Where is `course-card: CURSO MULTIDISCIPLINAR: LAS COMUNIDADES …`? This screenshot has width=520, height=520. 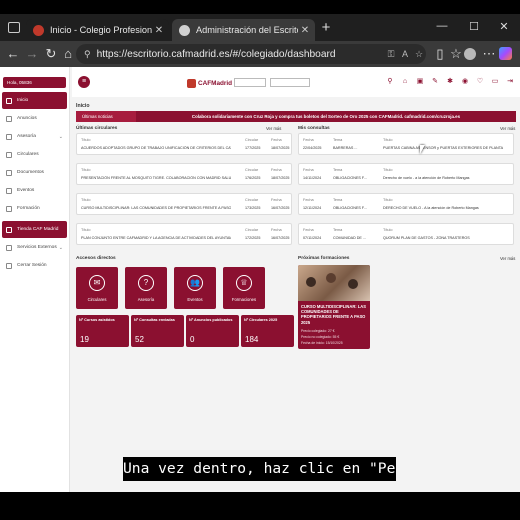
course-card: CURSO MULTIDISCIPLINAR: LAS COMUNIDADES … is located at coordinates (334, 307).